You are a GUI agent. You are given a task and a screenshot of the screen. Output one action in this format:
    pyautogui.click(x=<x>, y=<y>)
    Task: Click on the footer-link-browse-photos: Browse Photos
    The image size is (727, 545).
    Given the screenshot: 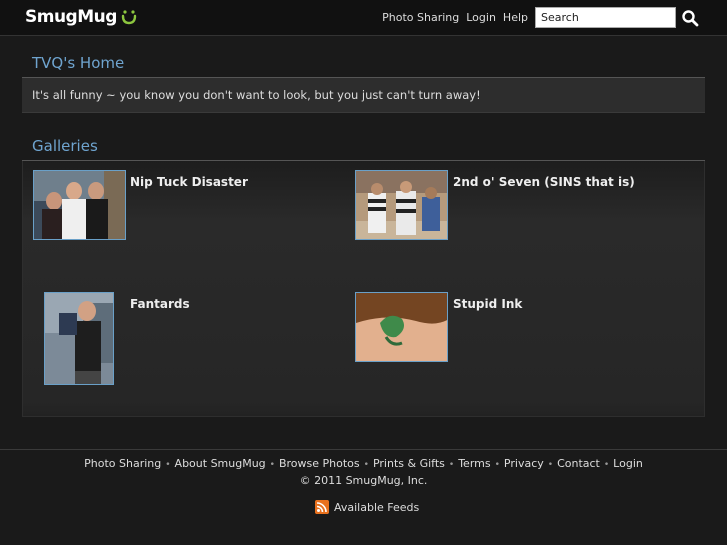 What is the action you would take?
    pyautogui.click(x=319, y=463)
    